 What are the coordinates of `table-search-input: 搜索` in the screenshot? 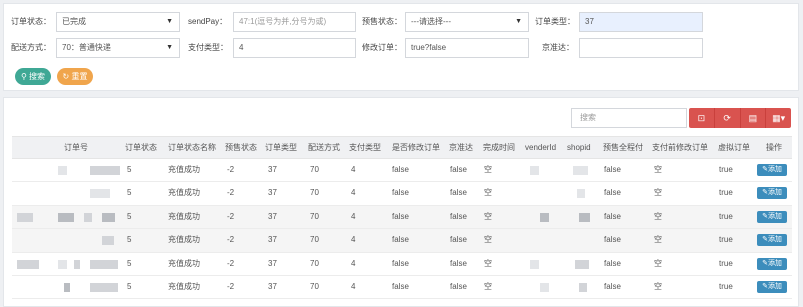 It's located at (629, 118).